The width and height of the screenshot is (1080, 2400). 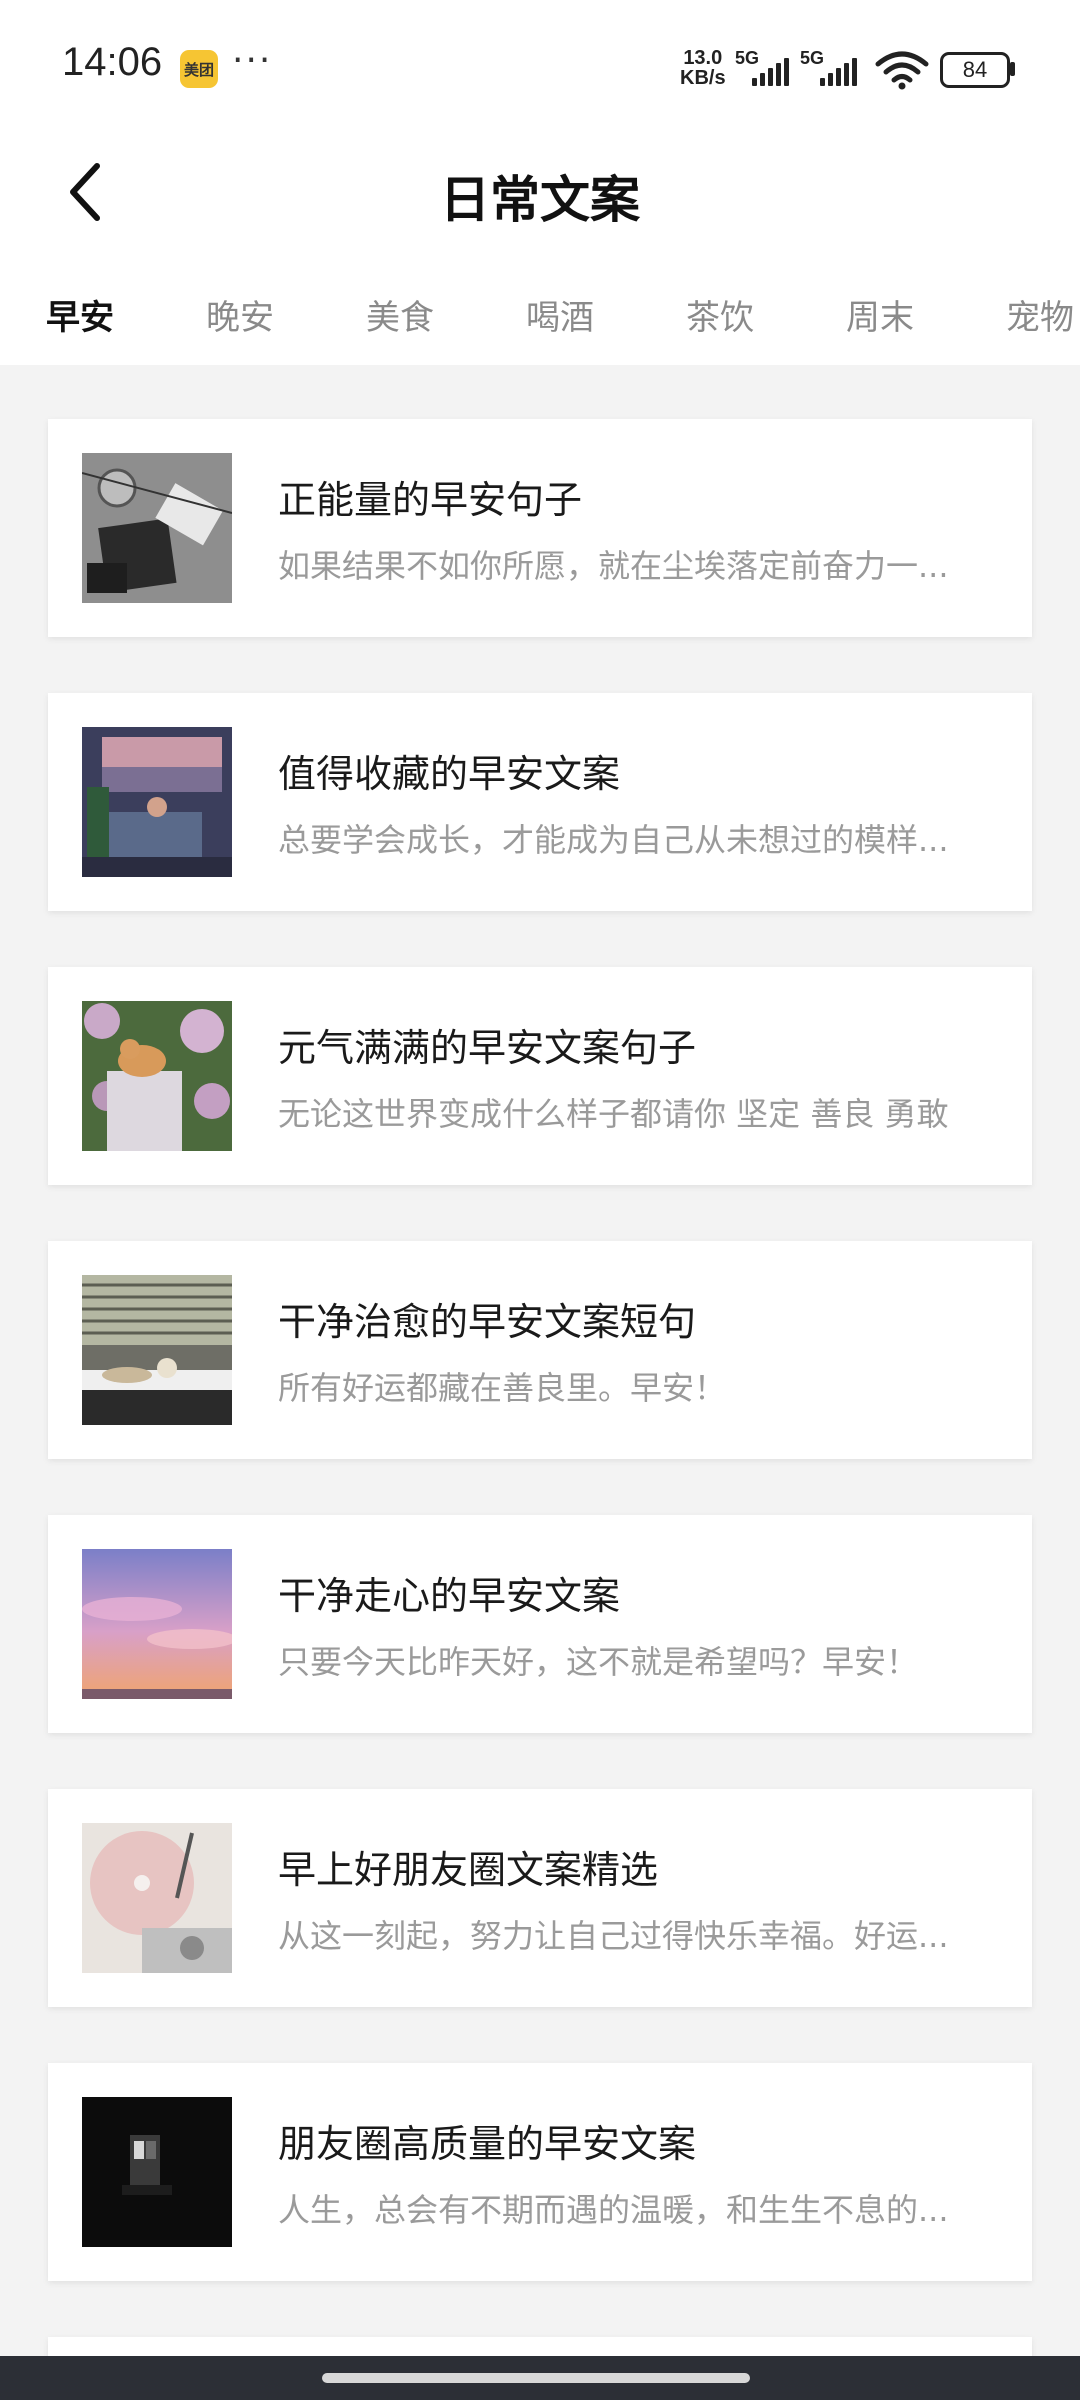 I want to click on card-title: 早上好朋友圈文案精选, so click(x=468, y=1870).